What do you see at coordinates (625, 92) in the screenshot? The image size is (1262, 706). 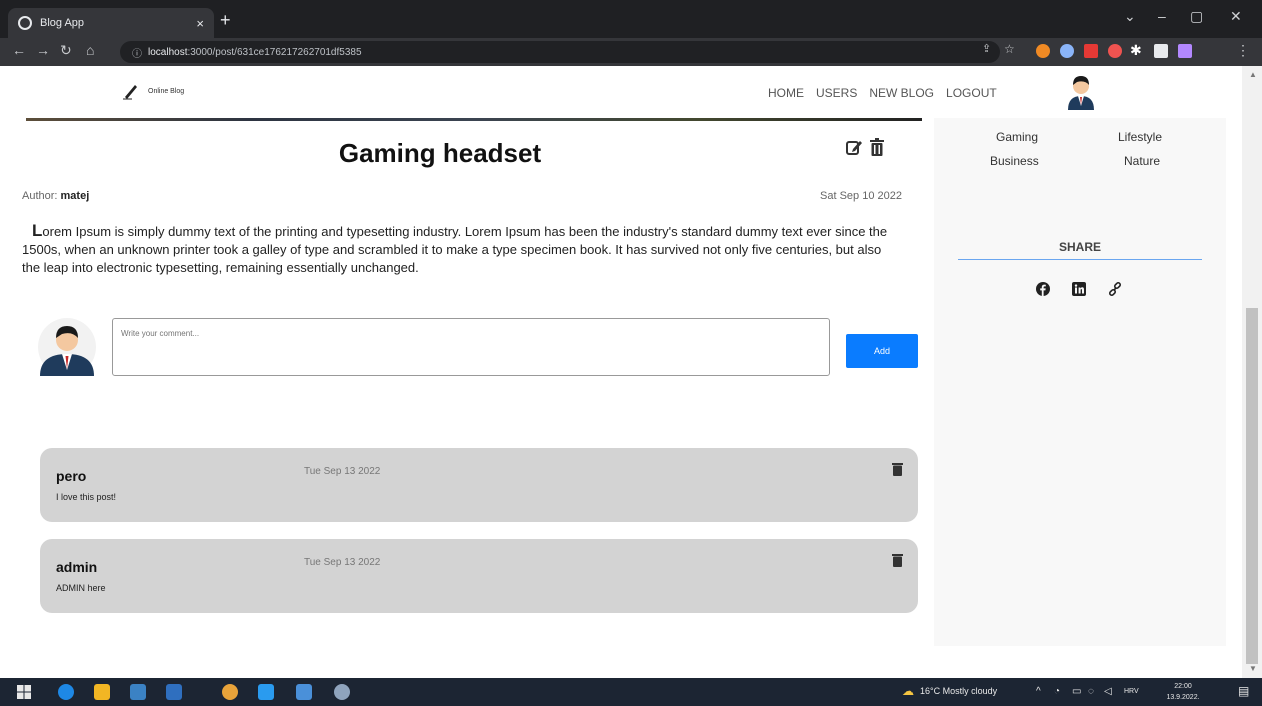 I see `site-header: Online Blog HOME USERS NEW BLOG LOGOUT` at bounding box center [625, 92].